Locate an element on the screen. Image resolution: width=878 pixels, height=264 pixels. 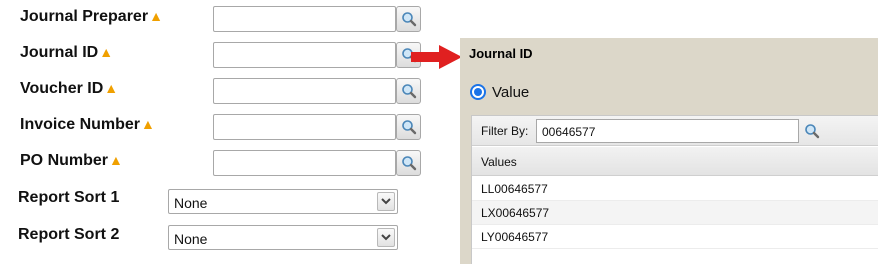
journal-preparer-label: Journal Preparer▲ is located at coordinates (91, 16).